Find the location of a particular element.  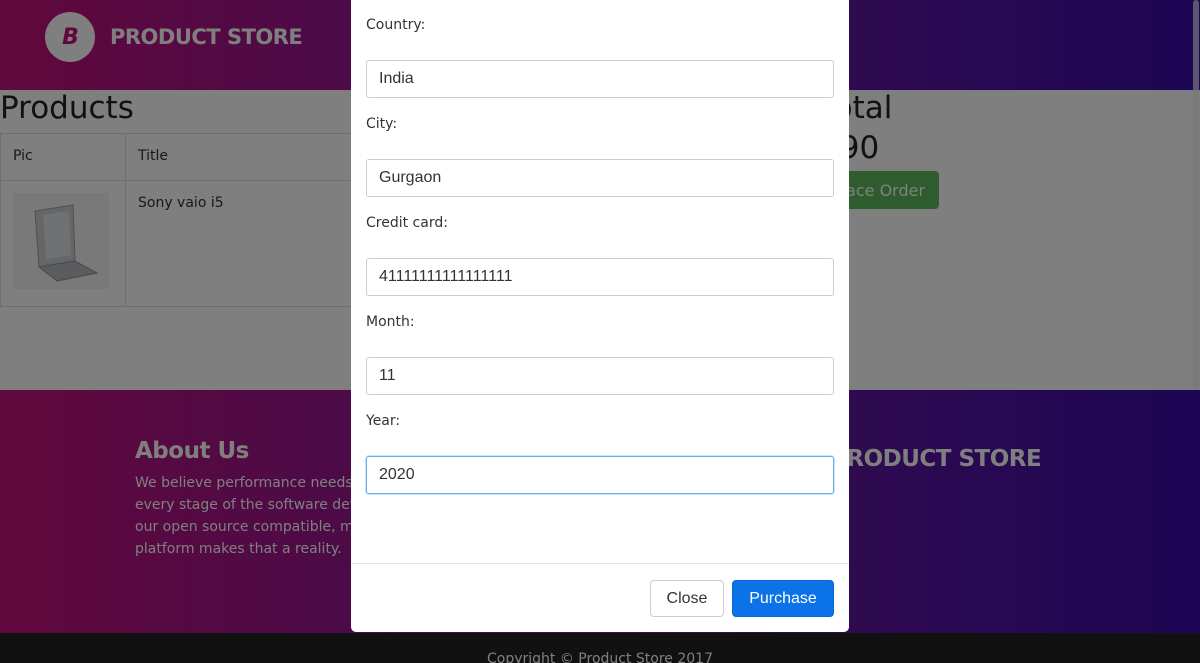

country-label: Country: is located at coordinates (396, 25).